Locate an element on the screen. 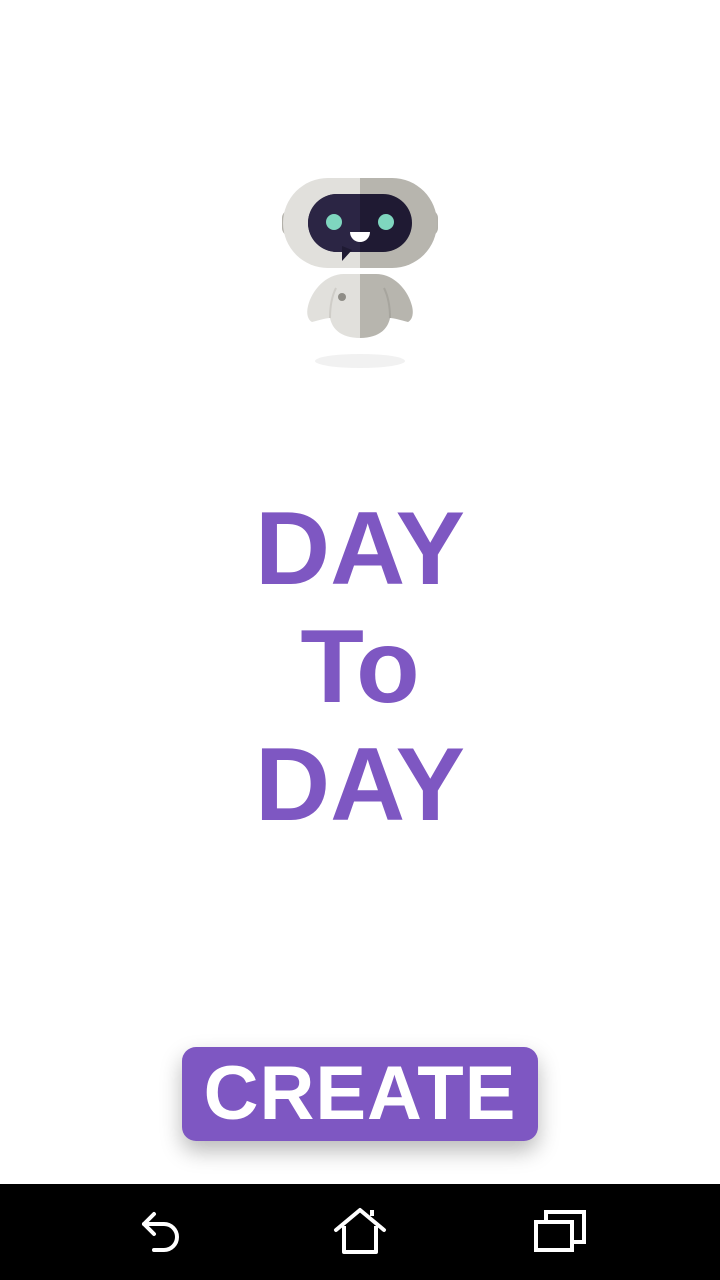 The image size is (720, 1280). back-icon is located at coordinates (160, 1232).